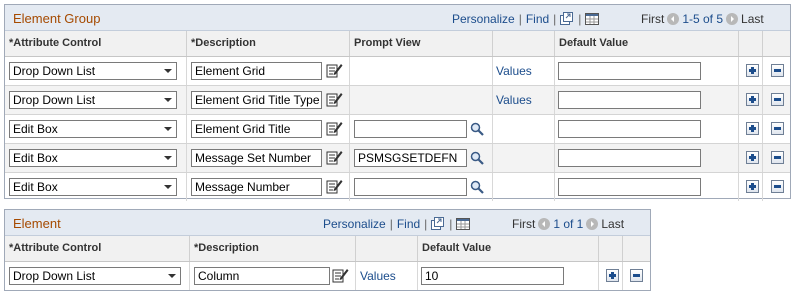 Image resolution: width=795 pixels, height=294 pixels. What do you see at coordinates (256, 71) in the screenshot?
I see `description-field: Element Grid` at bounding box center [256, 71].